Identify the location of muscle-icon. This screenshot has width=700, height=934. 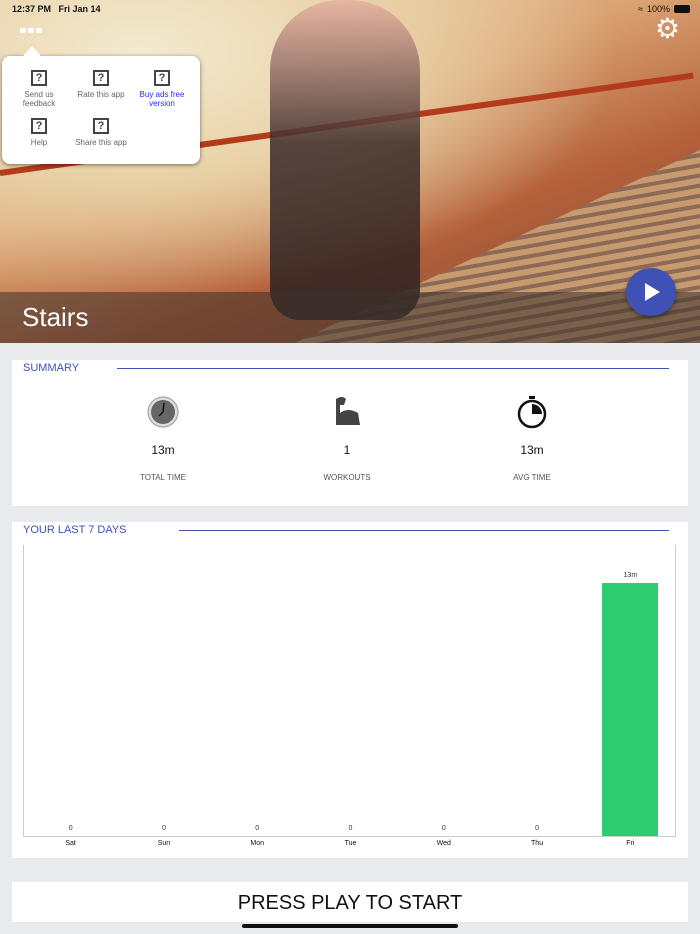
(347, 412).